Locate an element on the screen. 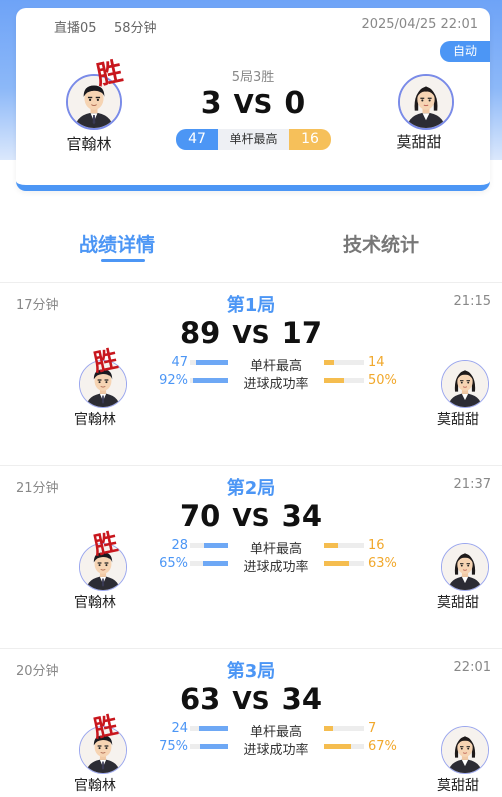  tab-technical-stats: 技术统计 is located at coordinates (381, 243).